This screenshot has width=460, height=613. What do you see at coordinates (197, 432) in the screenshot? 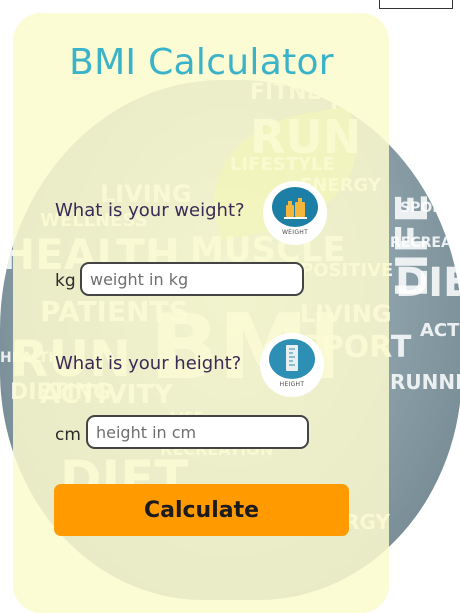
I see `height-input` at bounding box center [197, 432].